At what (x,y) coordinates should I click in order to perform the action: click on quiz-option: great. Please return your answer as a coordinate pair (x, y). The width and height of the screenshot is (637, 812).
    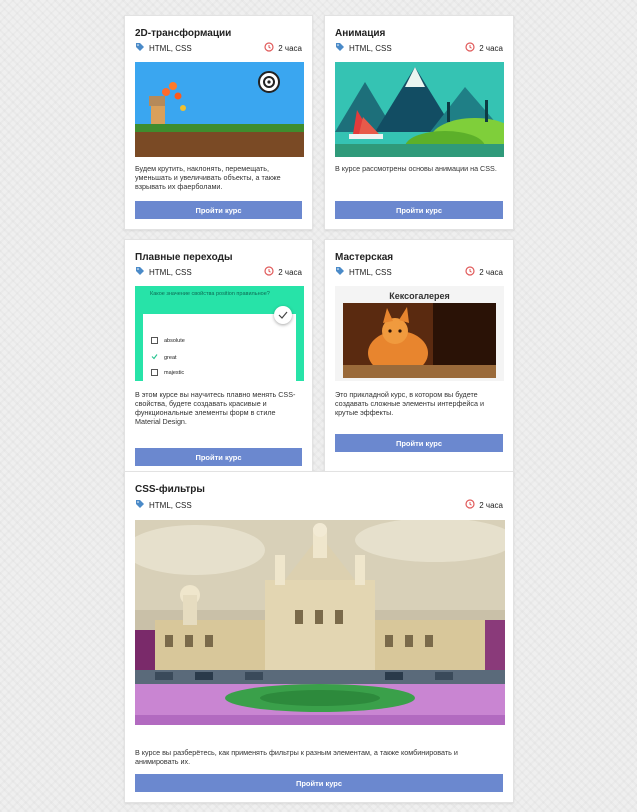
    Looking at the image, I should click on (164, 357).